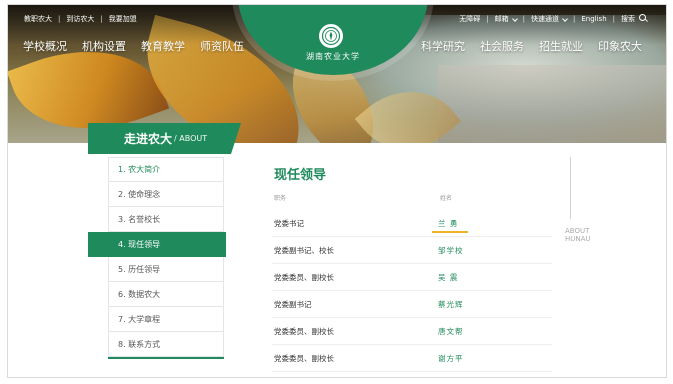 The image size is (673, 384). What do you see at coordinates (45, 46) in the screenshot?
I see `nav-item-school-overview: 学校概况` at bounding box center [45, 46].